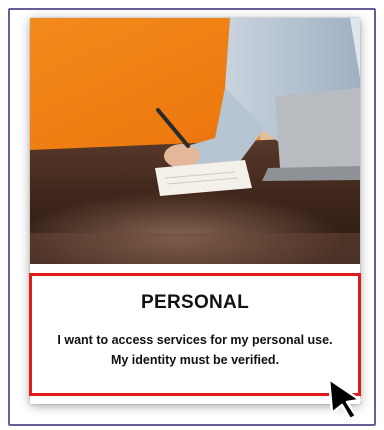 The width and height of the screenshot is (384, 430). Describe the element at coordinates (345, 398) in the screenshot. I see `mouse-pointer-icon` at that location.